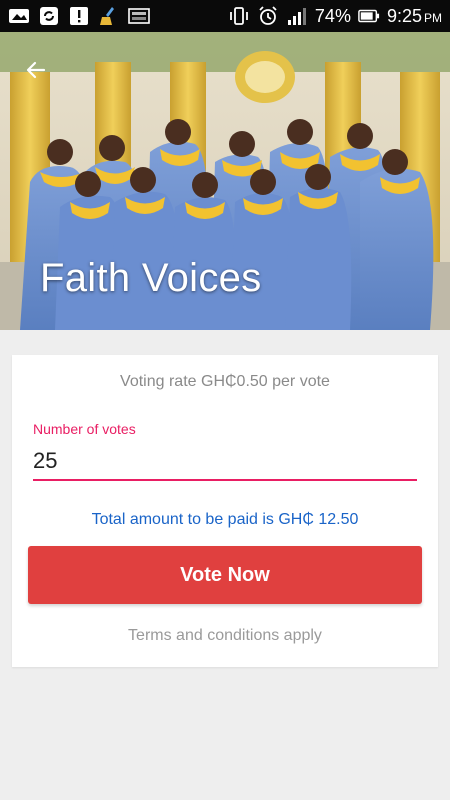 Image resolution: width=450 pixels, height=800 pixels. I want to click on votes-input, so click(225, 464).